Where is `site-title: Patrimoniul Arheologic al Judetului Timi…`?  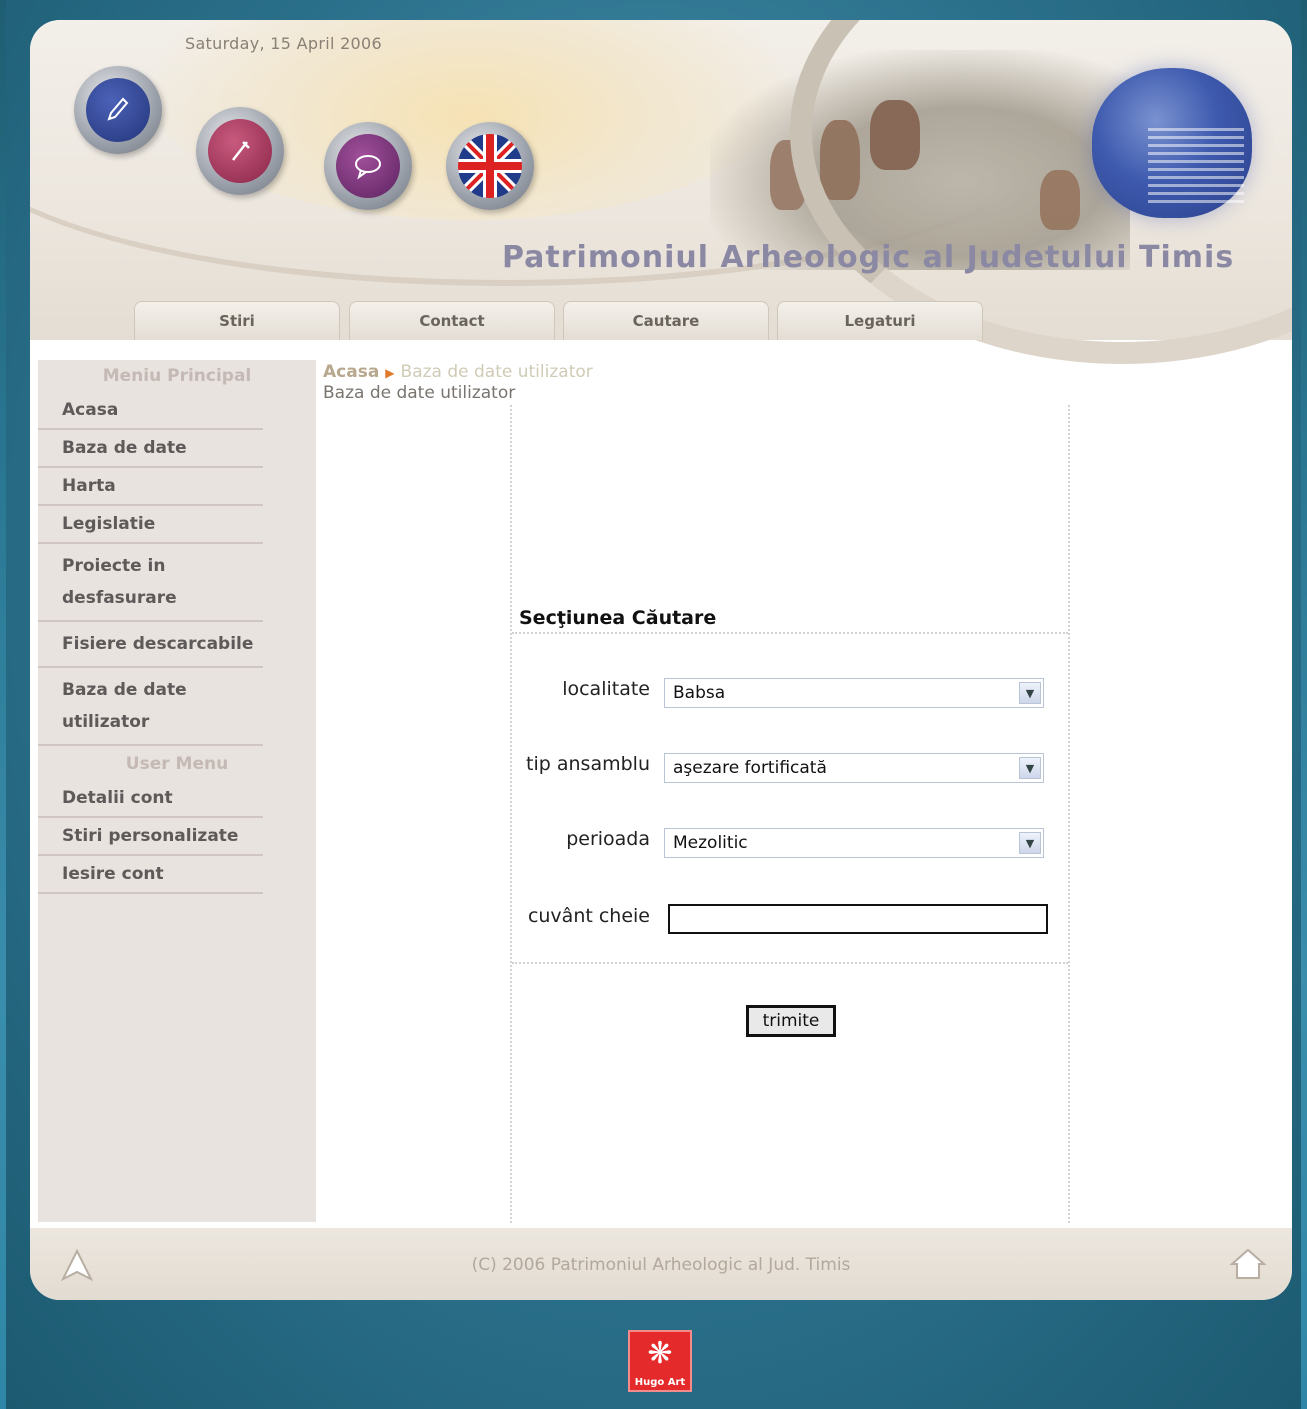 site-title: Patrimoniul Arheologic al Judetului Timi… is located at coordinates (868, 257).